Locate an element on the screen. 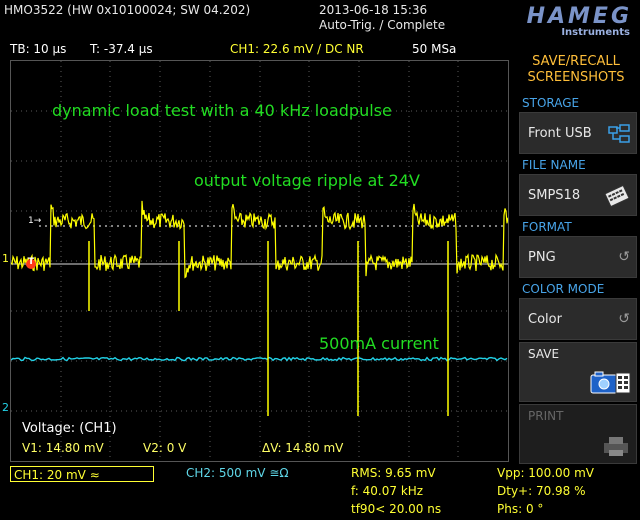 This screenshot has height=520, width=640. ch2-offset-marker: 2 is located at coordinates (5, 407).